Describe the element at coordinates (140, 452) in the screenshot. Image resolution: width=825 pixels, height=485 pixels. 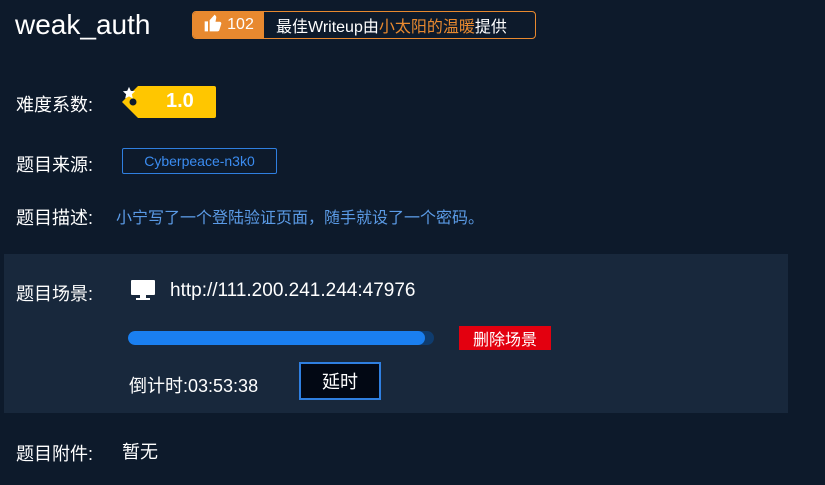
I see `attachment-value: 暂无` at that location.